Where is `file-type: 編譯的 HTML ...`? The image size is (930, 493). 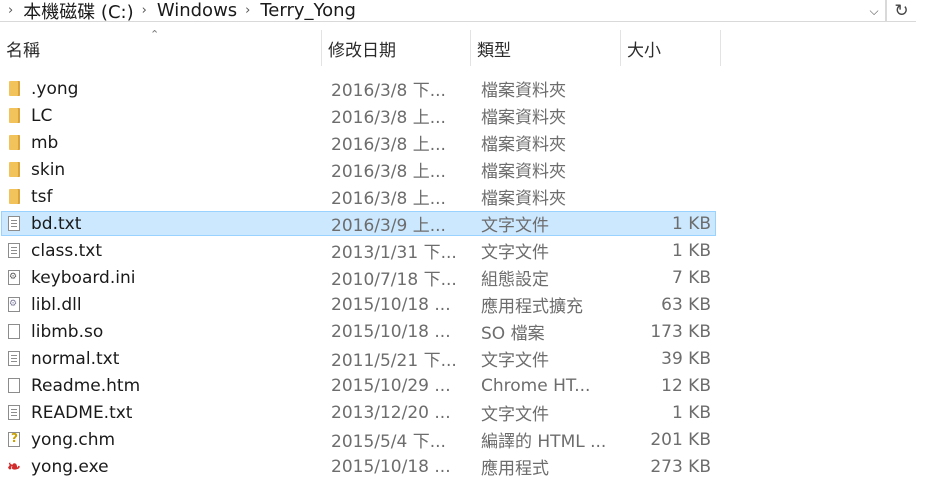 file-type: 編譯的 HTML ... is located at coordinates (544, 442).